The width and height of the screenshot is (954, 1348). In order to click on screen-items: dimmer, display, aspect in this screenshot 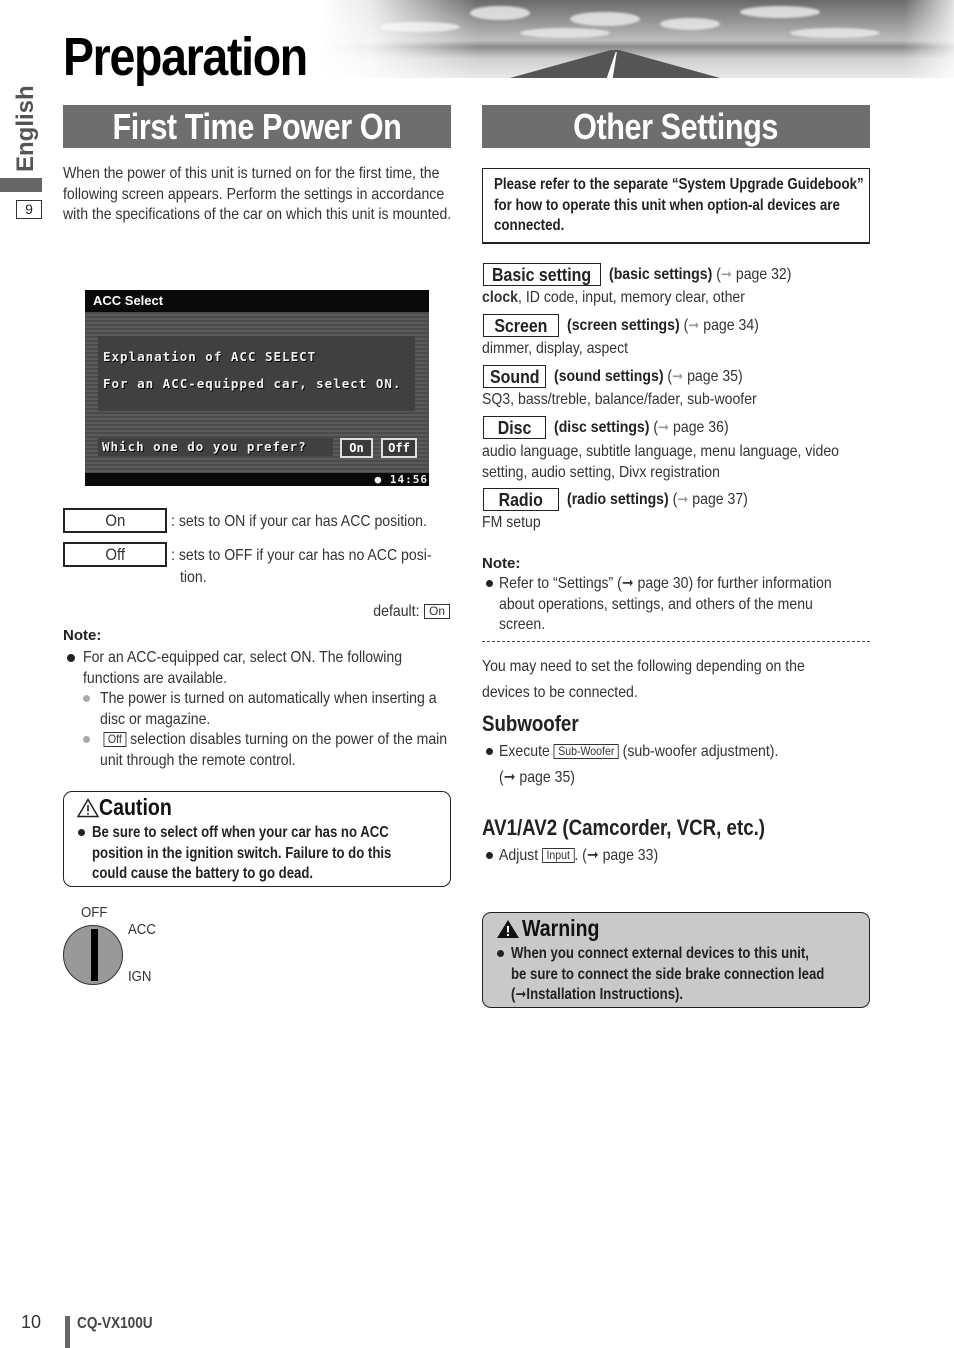, I will do `click(555, 348)`.